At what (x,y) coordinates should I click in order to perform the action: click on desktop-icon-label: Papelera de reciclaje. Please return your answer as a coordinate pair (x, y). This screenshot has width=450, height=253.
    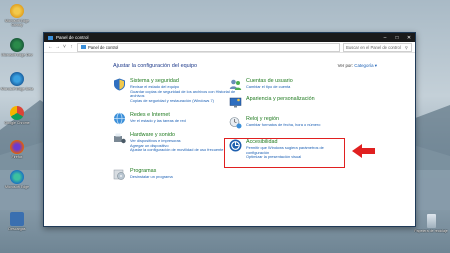
    Looking at the image, I should click on (431, 231).